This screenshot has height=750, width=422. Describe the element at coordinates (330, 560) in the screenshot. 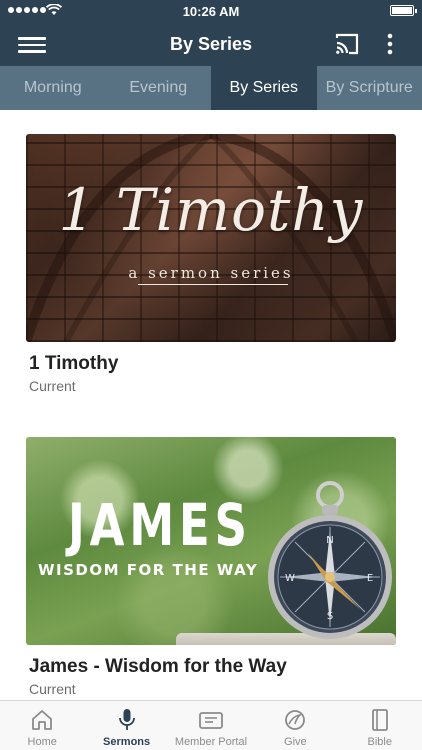

I see `compass-icon: N S W E` at that location.